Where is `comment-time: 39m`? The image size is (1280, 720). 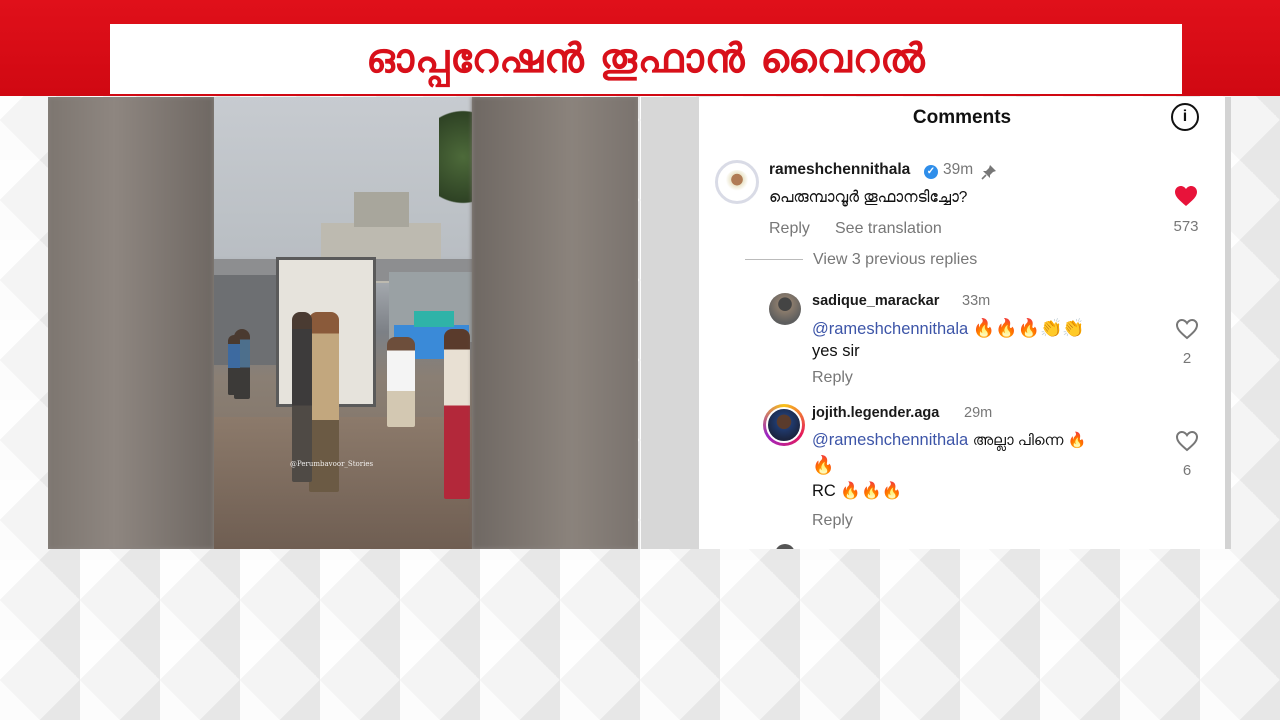 comment-time: 39m is located at coordinates (958, 169).